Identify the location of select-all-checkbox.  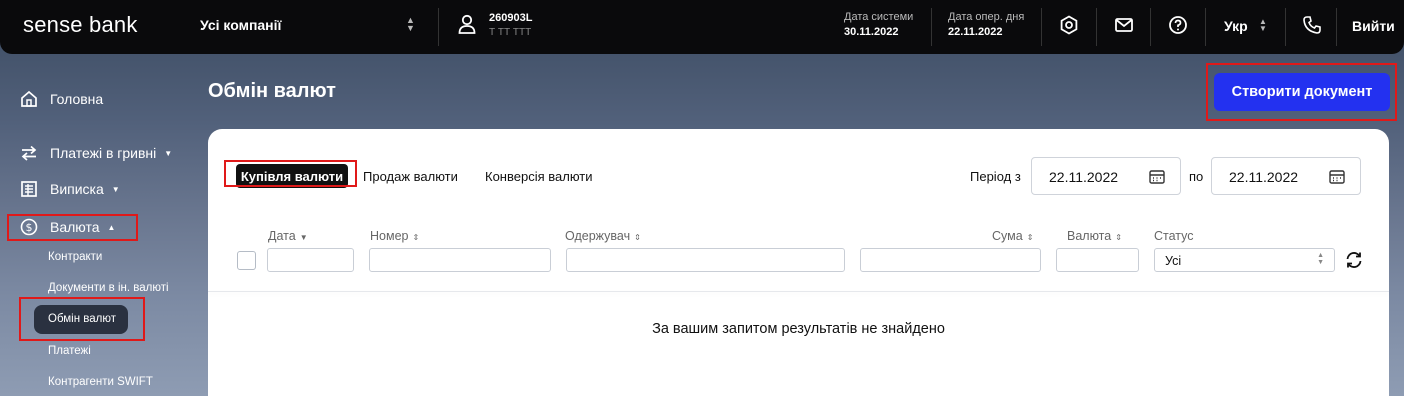
(246, 260).